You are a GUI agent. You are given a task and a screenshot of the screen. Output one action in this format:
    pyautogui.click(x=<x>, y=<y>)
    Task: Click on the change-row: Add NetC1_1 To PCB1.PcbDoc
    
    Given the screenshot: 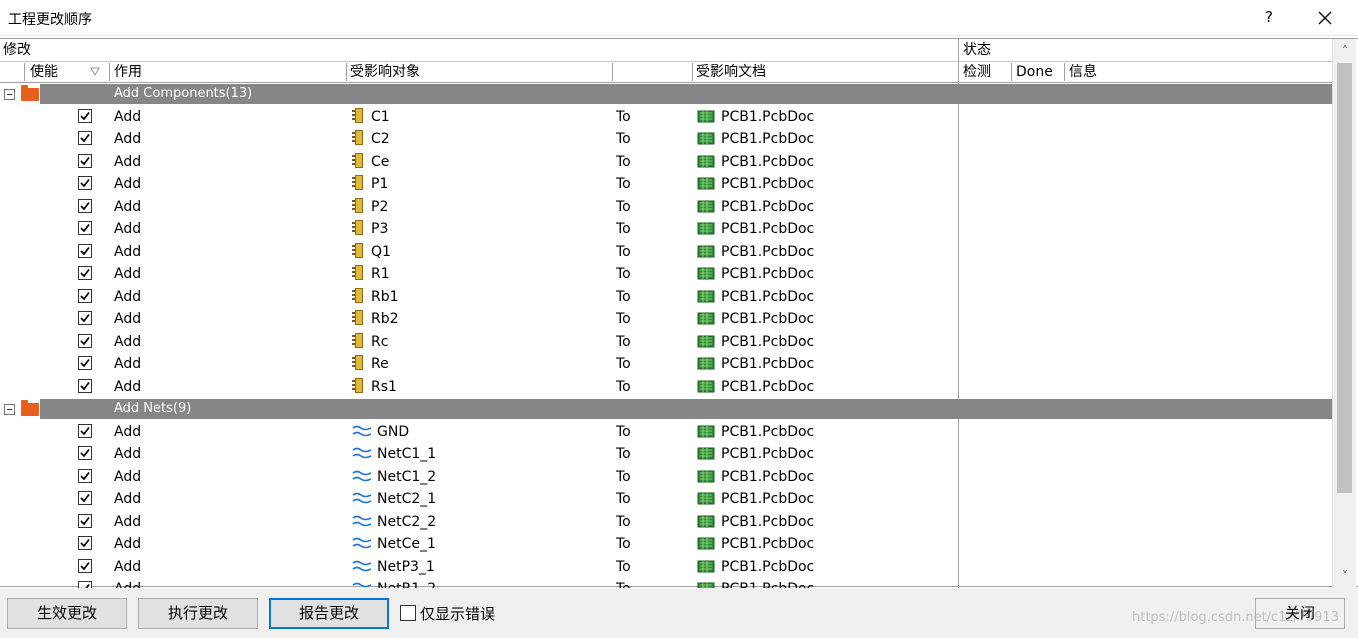 What is the action you would take?
    pyautogui.click(x=479, y=454)
    